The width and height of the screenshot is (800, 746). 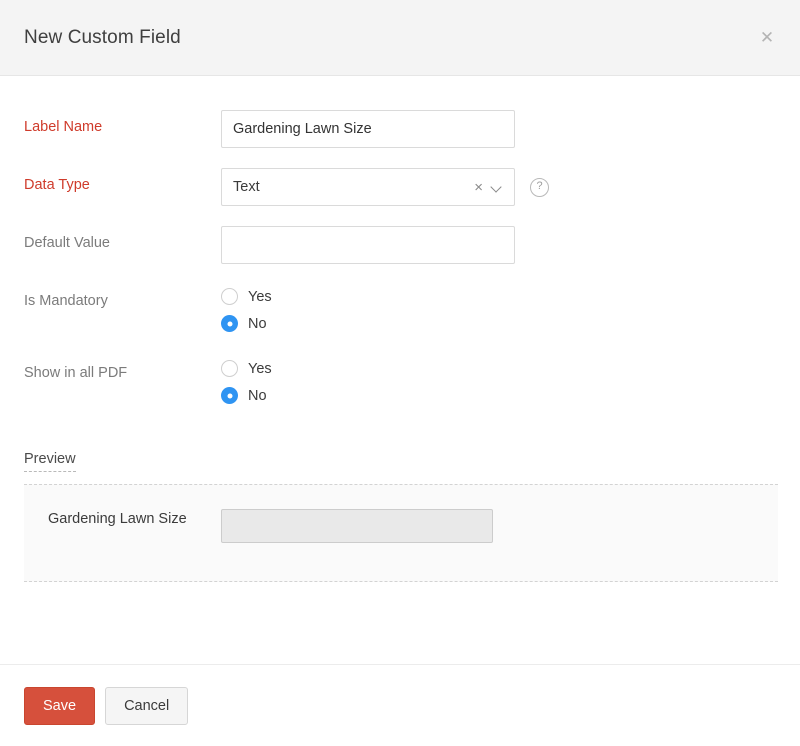 I want to click on dialog-header: New Custom Field ✕, so click(x=400, y=38).